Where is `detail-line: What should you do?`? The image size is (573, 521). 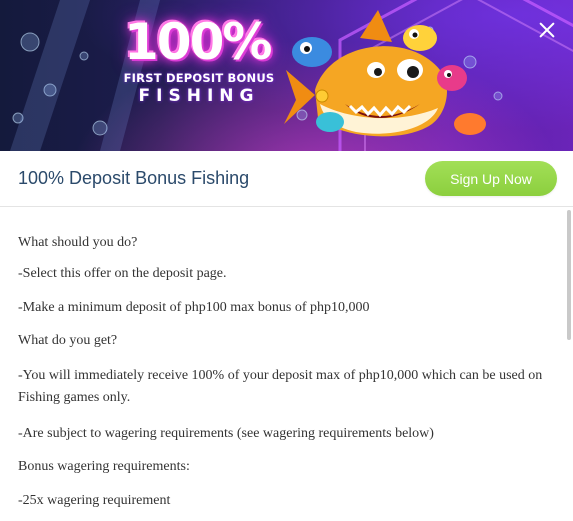 detail-line: What should you do? is located at coordinates (78, 242).